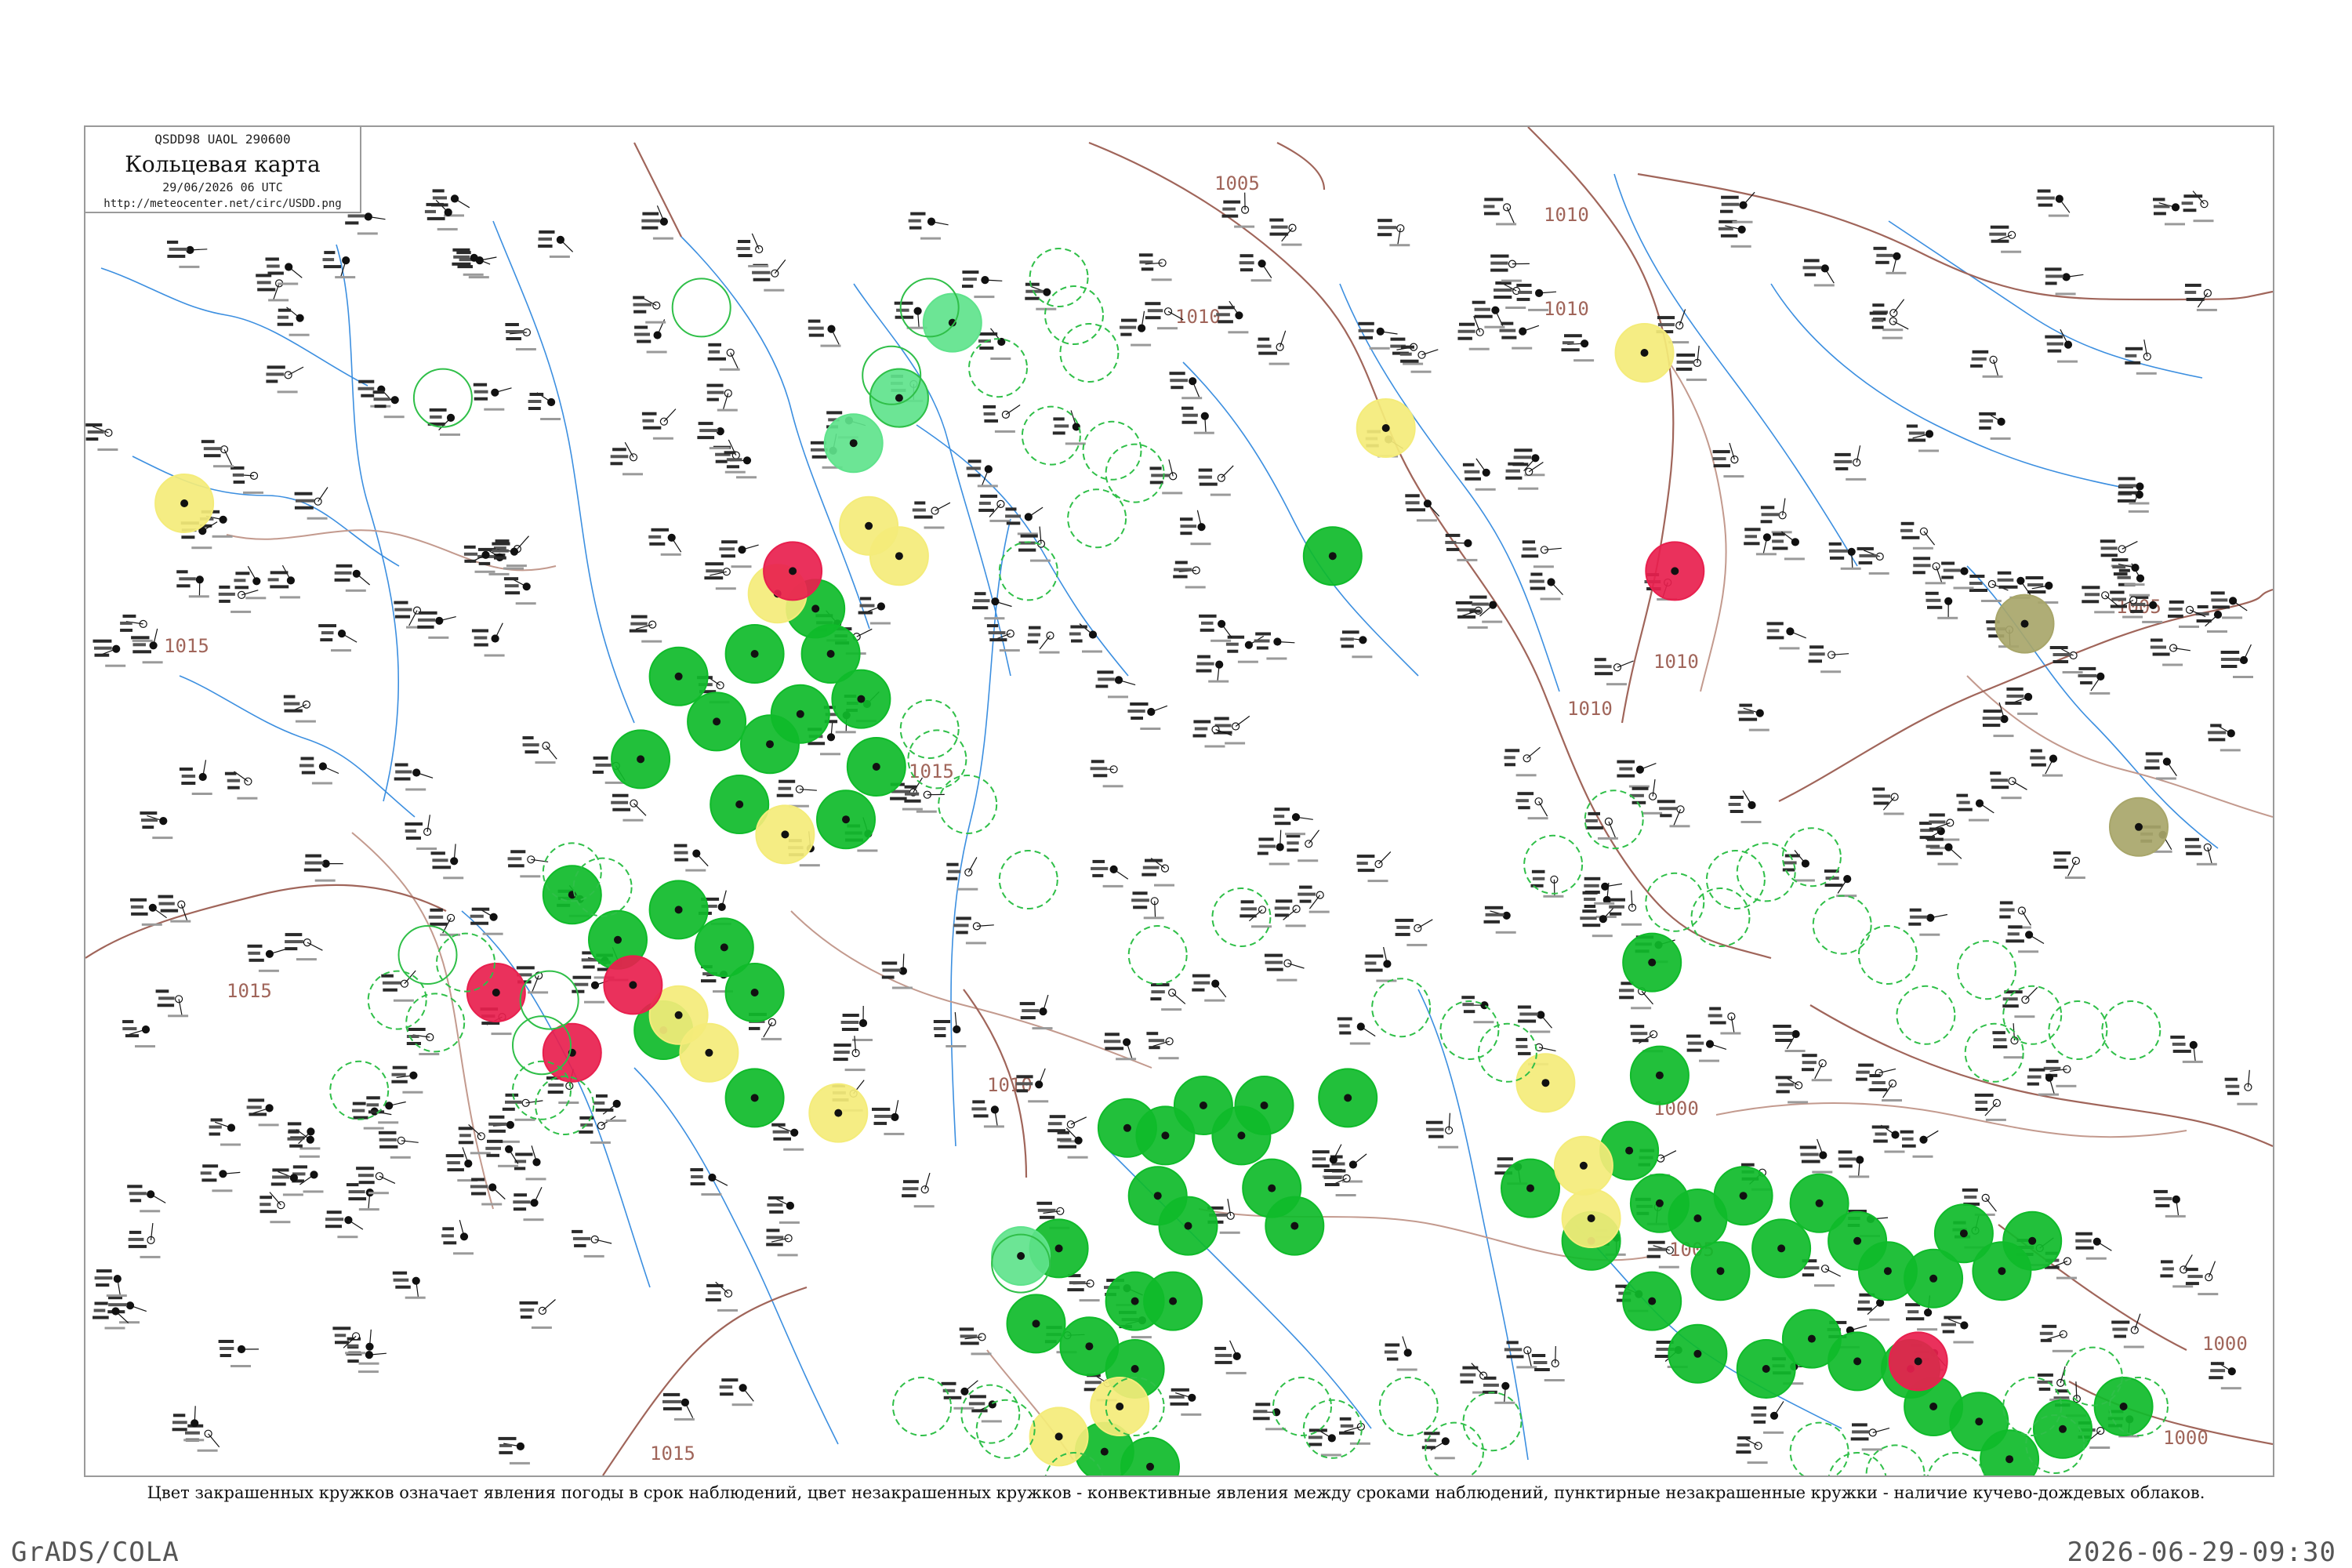 This screenshot has height=1568, width=2352. I want to click on river, so click(297, 746).